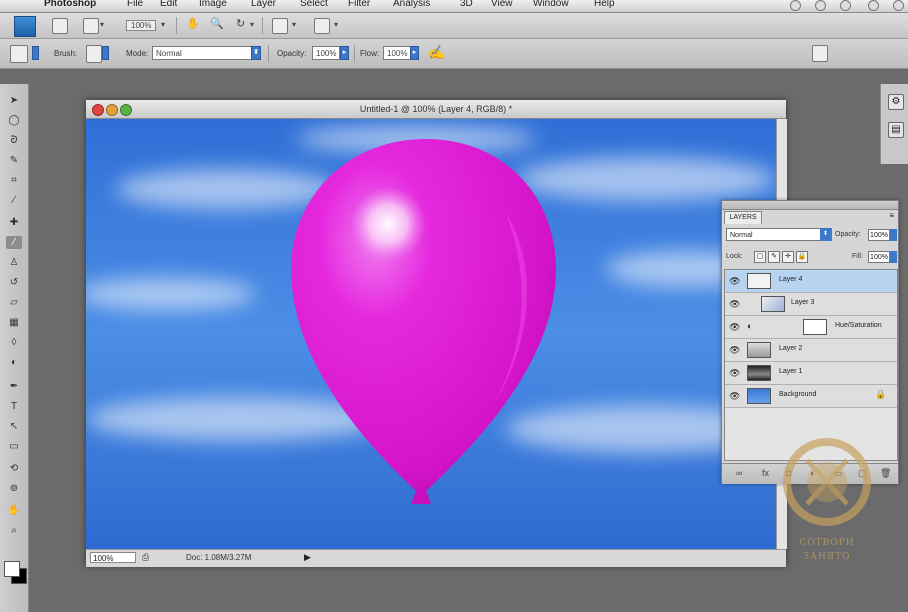  What do you see at coordinates (14, 140) in the screenshot?
I see `lasso-icon: ᘐ` at bounding box center [14, 140].